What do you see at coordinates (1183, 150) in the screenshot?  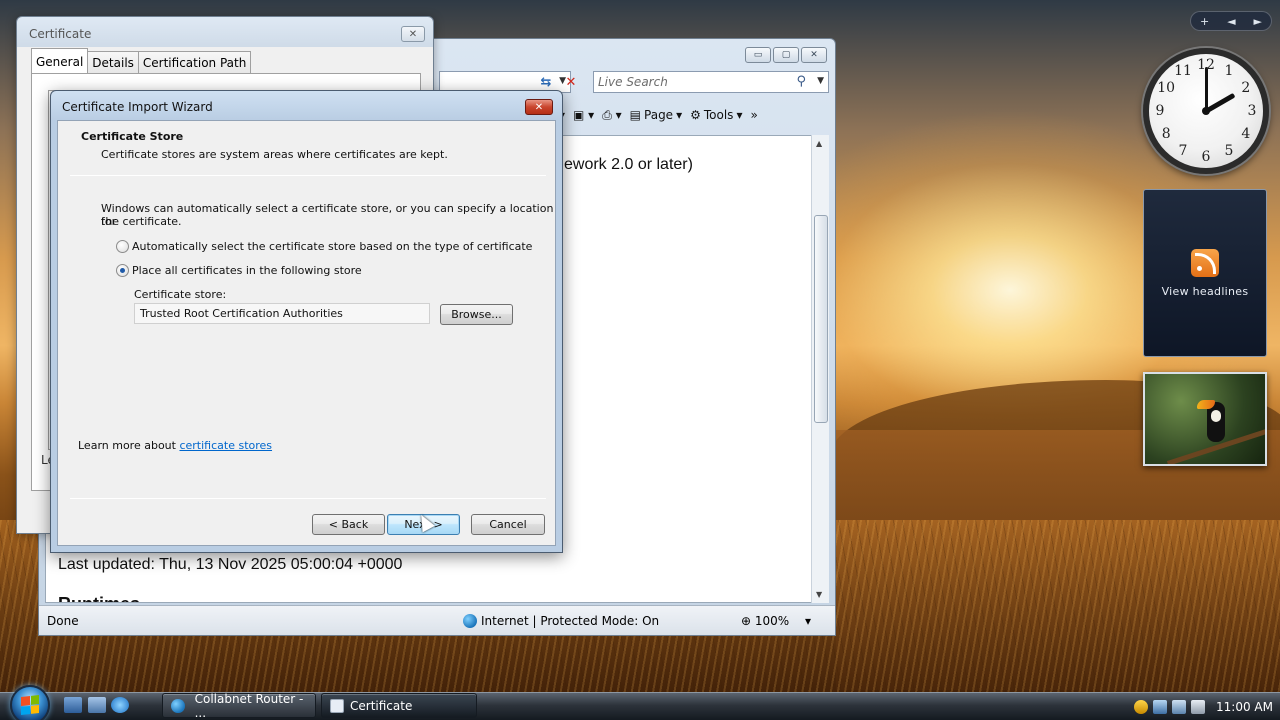 I see `clock-number: 7` at bounding box center [1183, 150].